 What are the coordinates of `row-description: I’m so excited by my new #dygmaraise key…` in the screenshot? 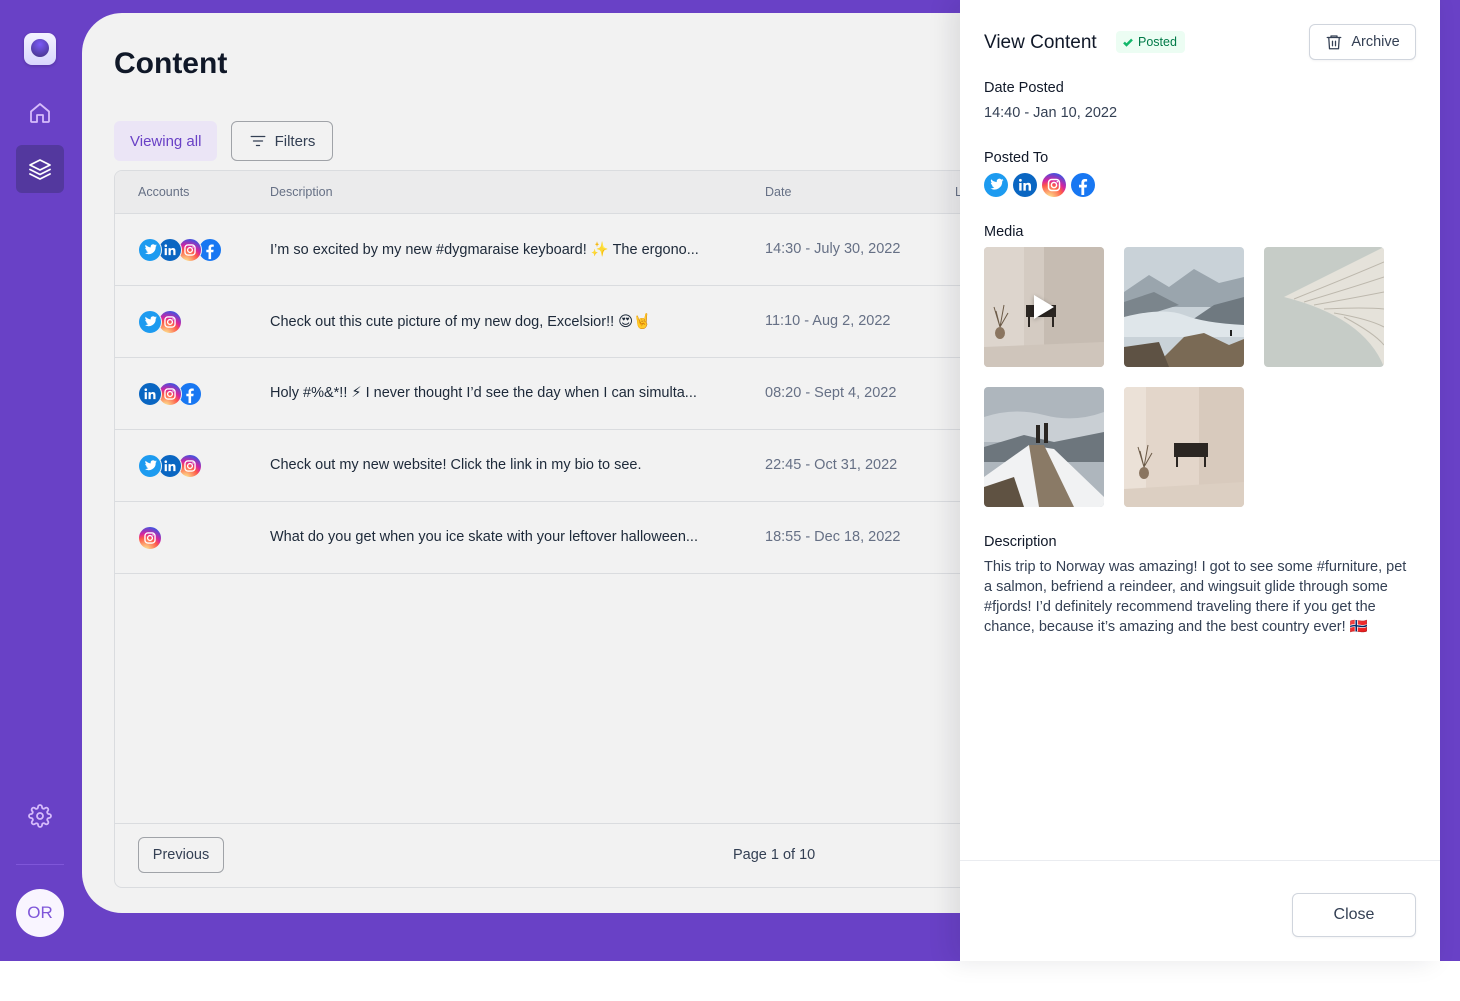 It's located at (484, 250).